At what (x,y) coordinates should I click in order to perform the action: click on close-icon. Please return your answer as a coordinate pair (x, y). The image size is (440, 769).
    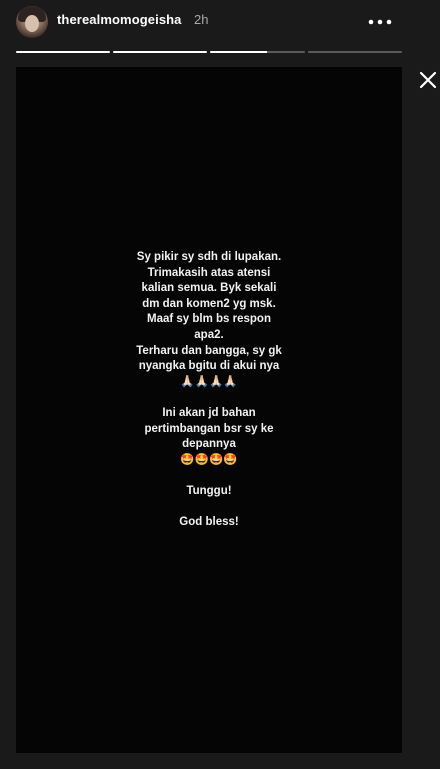
    Looking at the image, I should click on (428, 80).